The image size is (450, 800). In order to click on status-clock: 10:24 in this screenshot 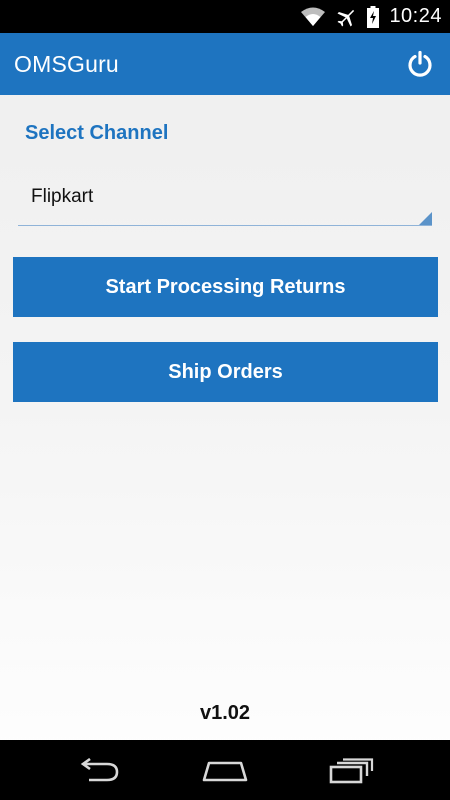, I will do `click(415, 16)`.